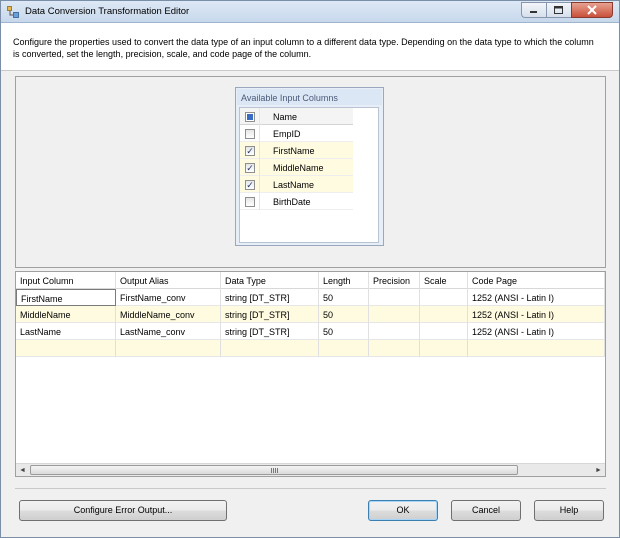  What do you see at coordinates (536, 280) in the screenshot?
I see `code-page-header: Code Page` at bounding box center [536, 280].